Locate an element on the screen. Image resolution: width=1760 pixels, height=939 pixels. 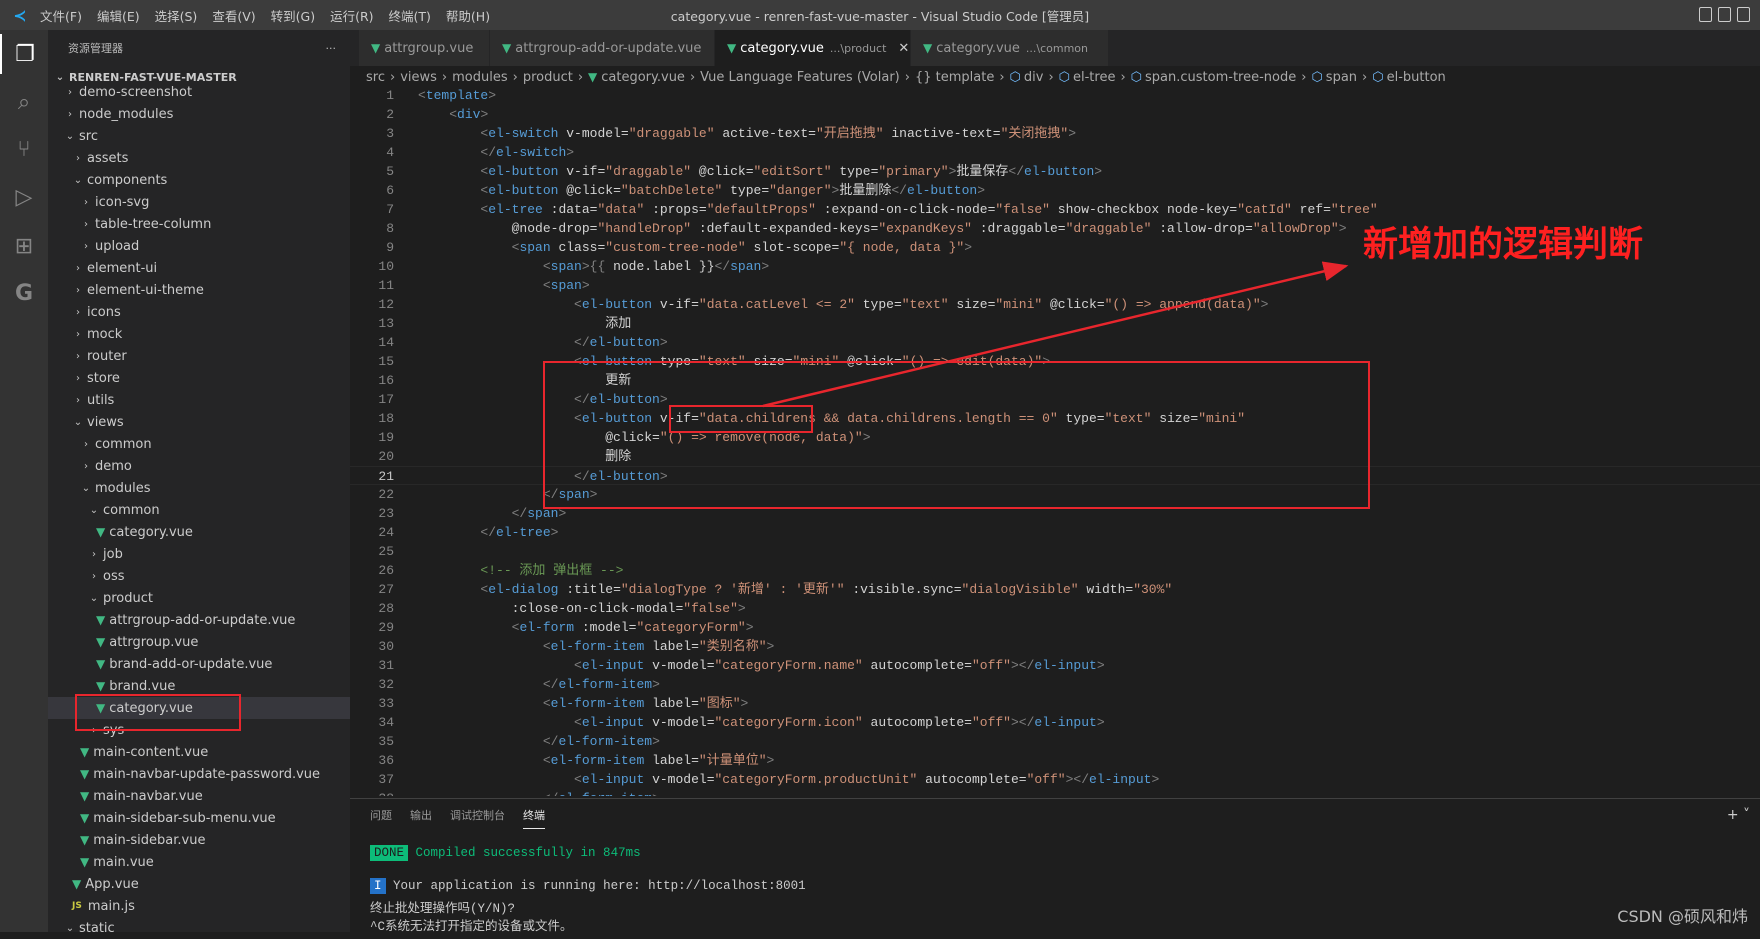
annotation-text: 新增加的逻辑判断 is located at coordinates (1503, 245).